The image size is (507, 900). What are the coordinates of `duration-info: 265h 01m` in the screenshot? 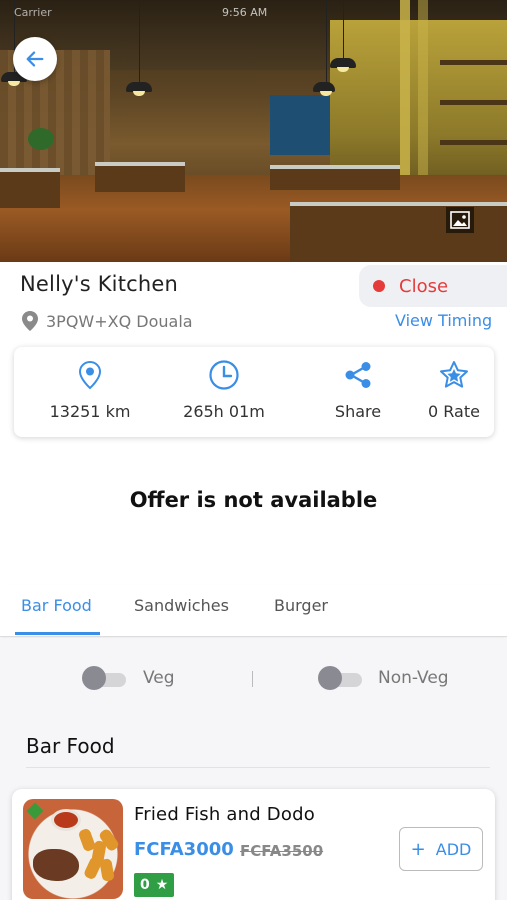 It's located at (224, 392).